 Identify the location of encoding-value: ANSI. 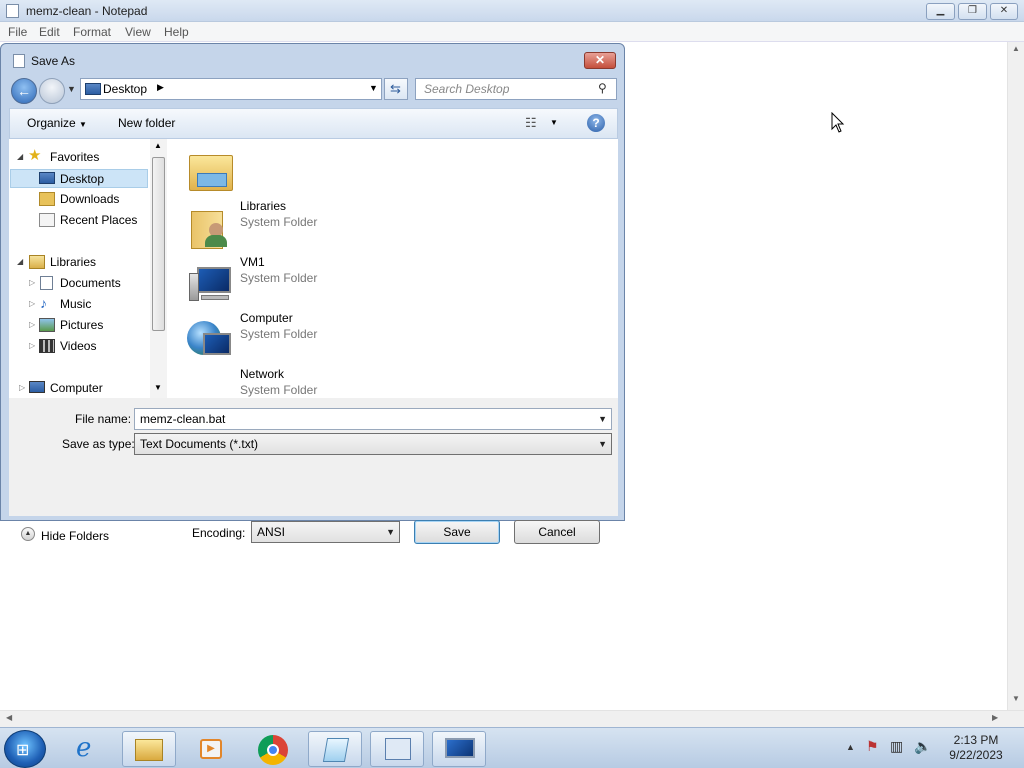
(271, 532).